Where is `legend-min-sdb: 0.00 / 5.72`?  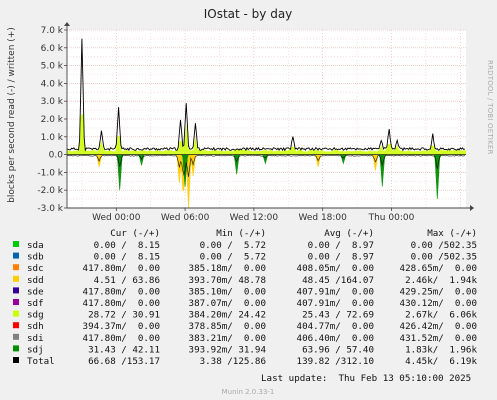 legend-min-sdb: 0.00 / 5.72 is located at coordinates (233, 257).